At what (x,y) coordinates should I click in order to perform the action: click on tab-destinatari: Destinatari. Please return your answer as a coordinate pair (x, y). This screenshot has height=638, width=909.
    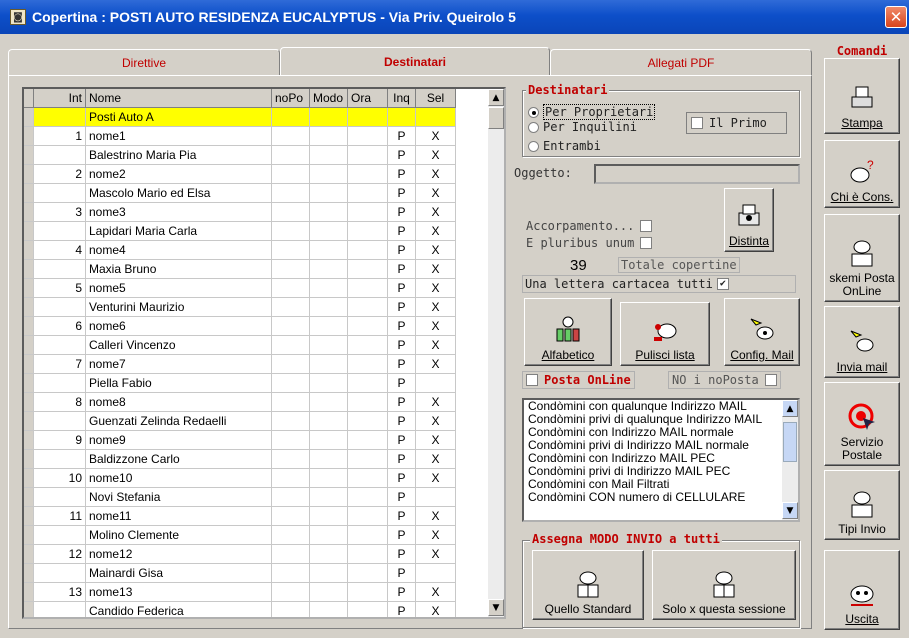
    Looking at the image, I should click on (415, 61).